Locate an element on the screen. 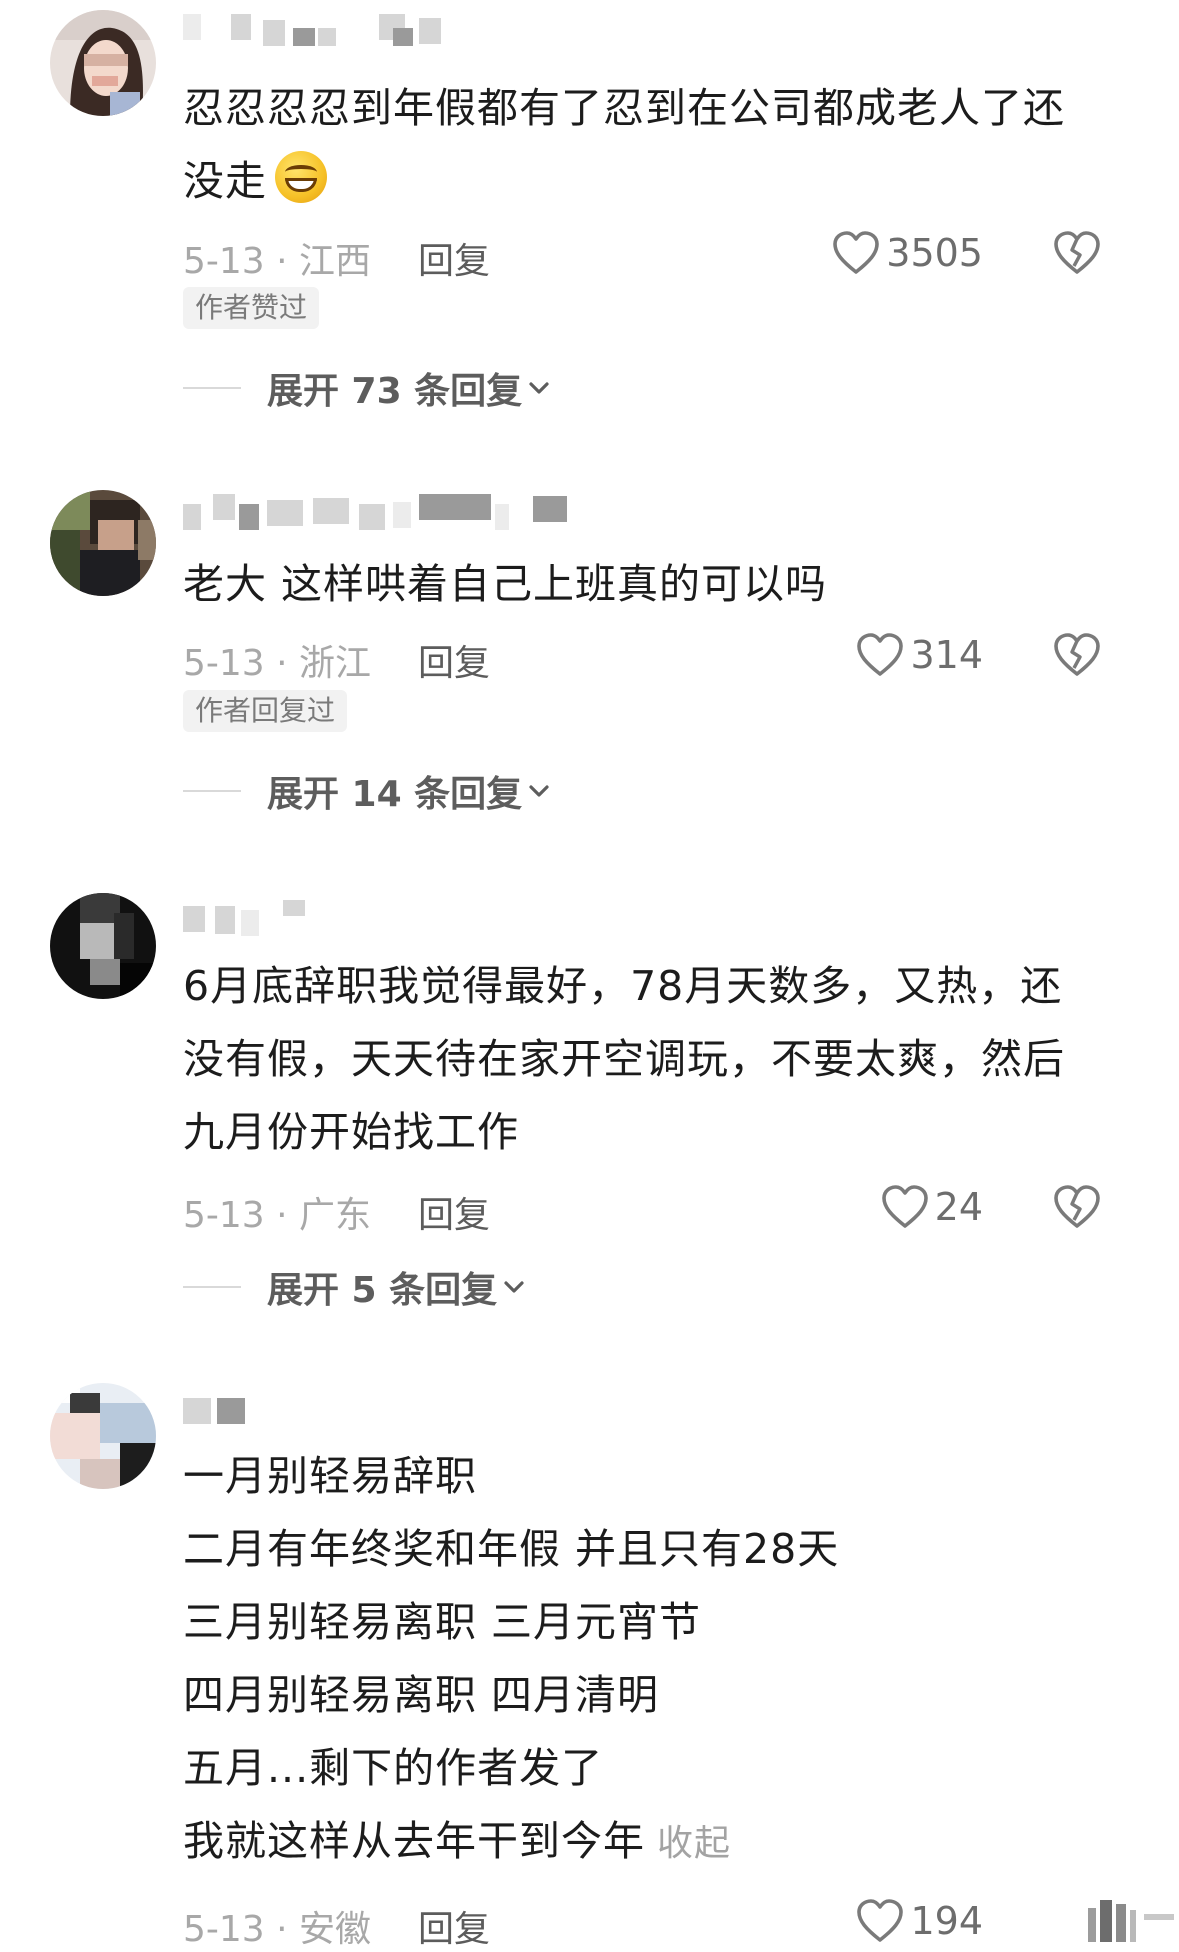  comment-line: 一月别轻易辞职 is located at coordinates (330, 1476).